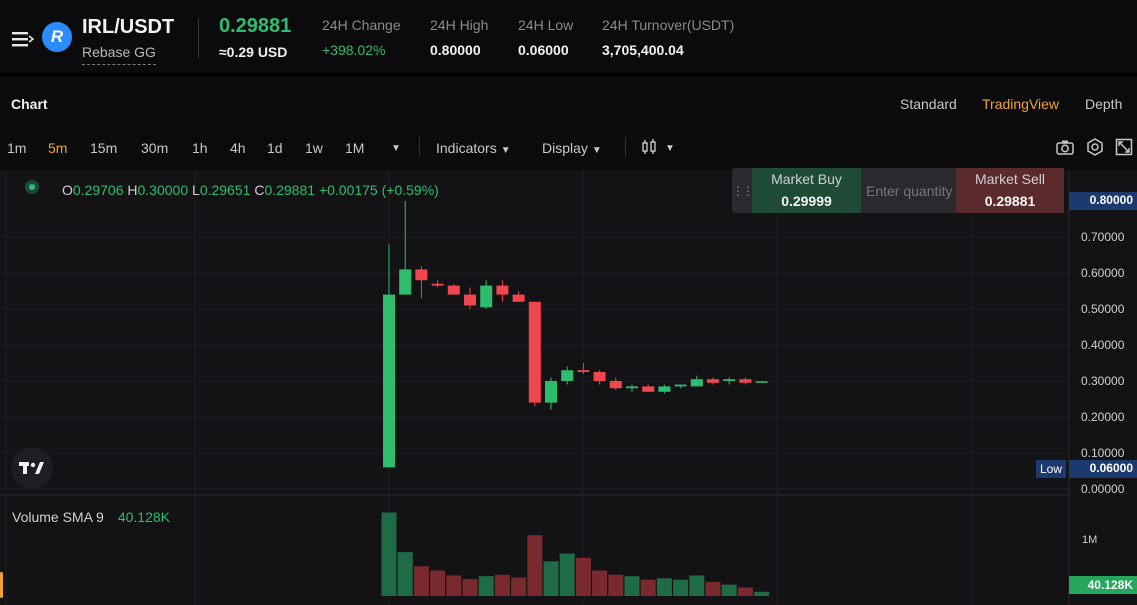 The height and width of the screenshot is (605, 1137). I want to click on ohlc-open: 0.29706, so click(98, 190).